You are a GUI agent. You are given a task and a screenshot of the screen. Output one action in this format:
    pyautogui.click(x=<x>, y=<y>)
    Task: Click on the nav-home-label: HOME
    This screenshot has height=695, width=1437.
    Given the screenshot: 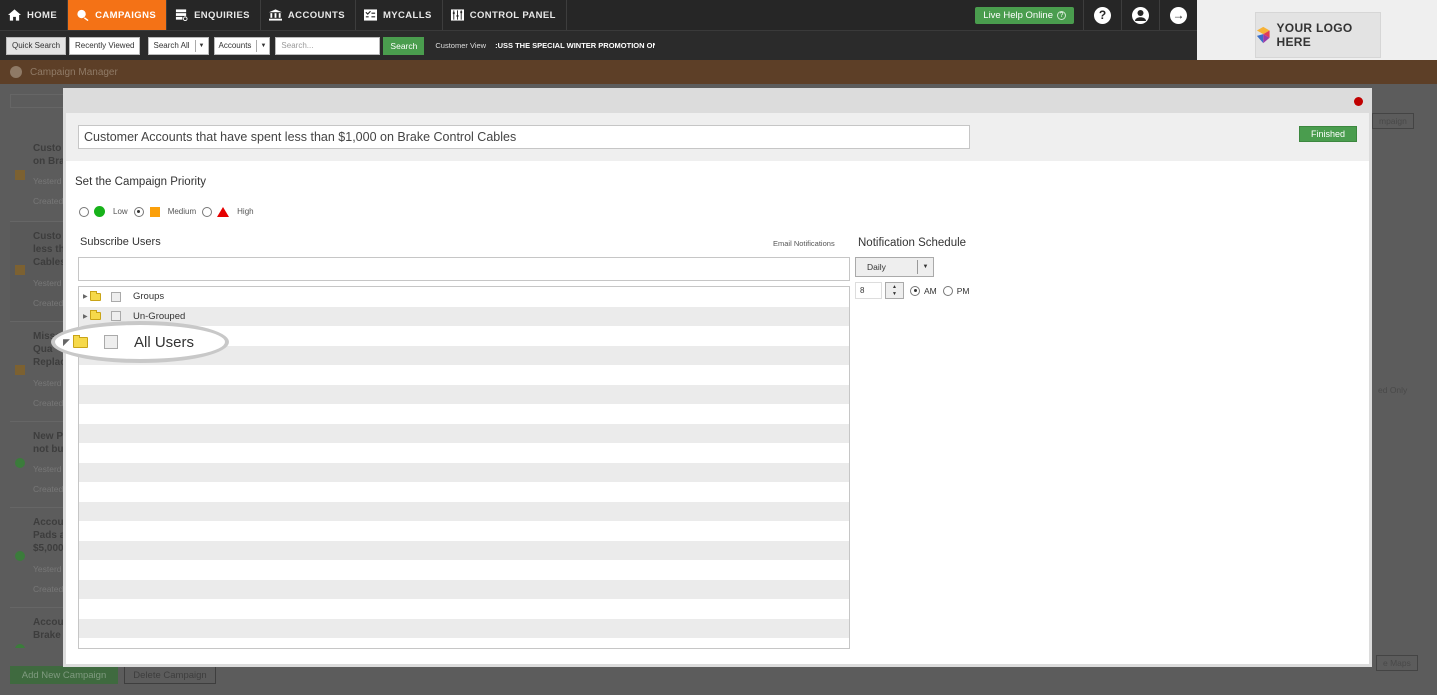 What is the action you would take?
    pyautogui.click(x=42, y=15)
    